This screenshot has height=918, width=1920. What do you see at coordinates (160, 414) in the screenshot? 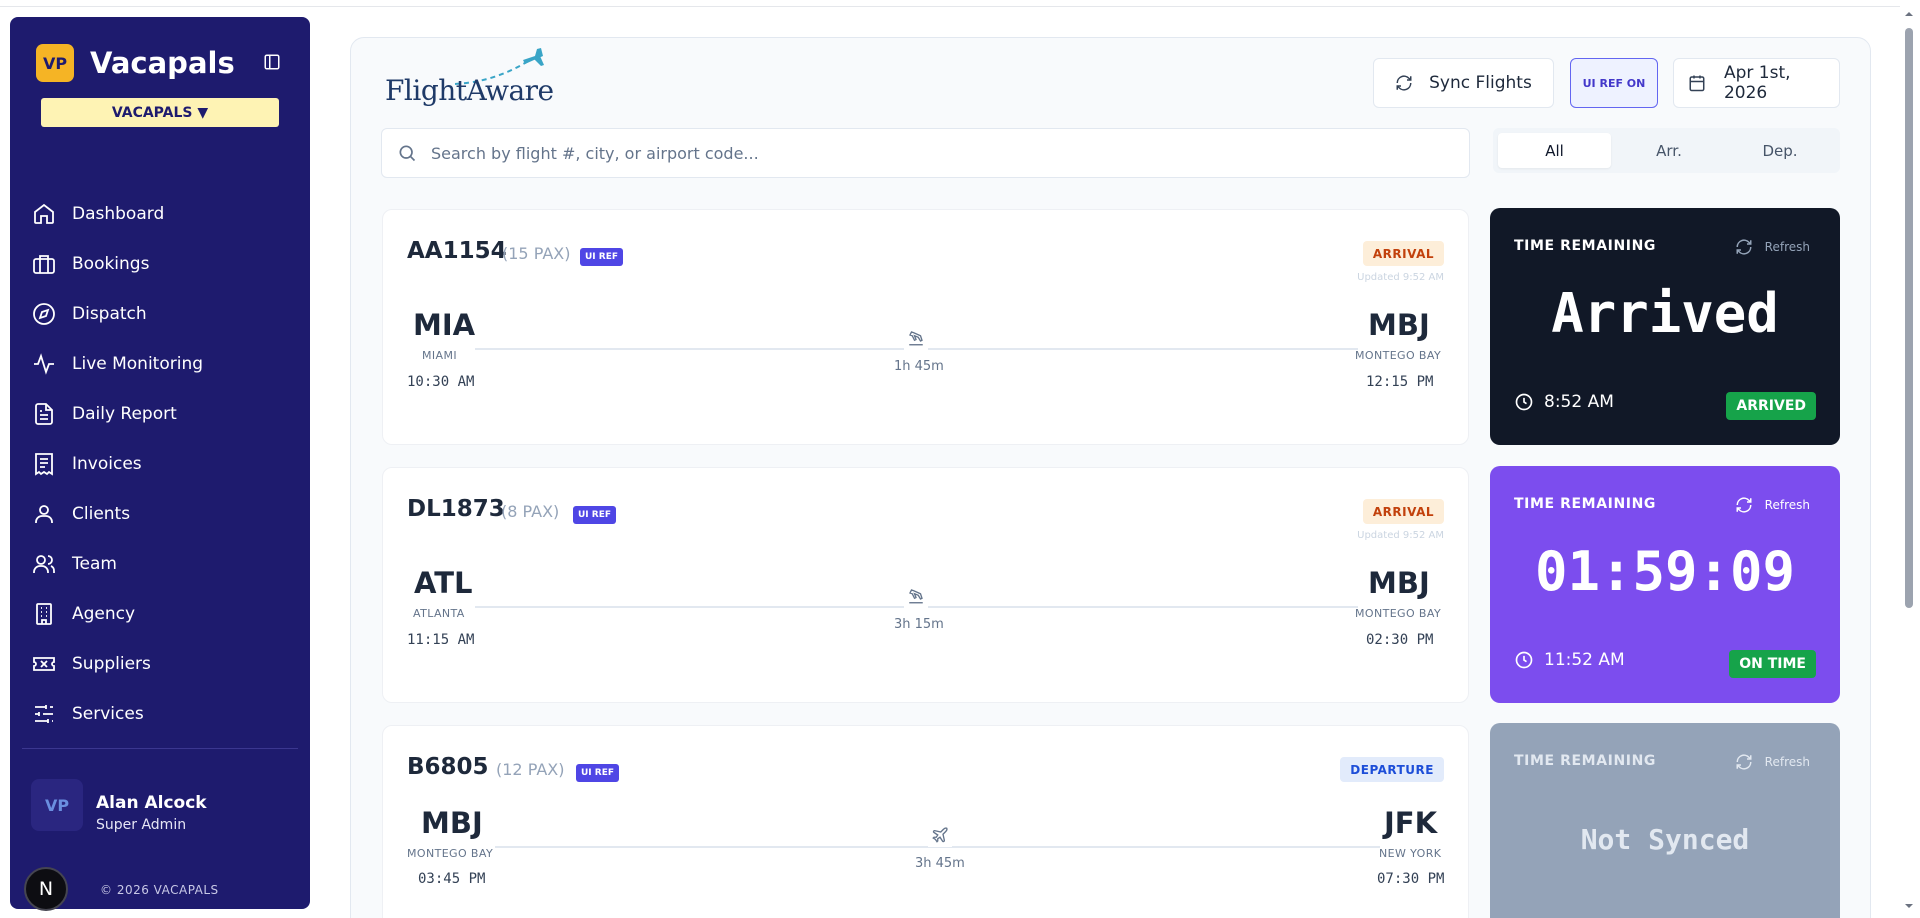
I see `sidebar-item-daily-report: Daily Report` at bounding box center [160, 414].